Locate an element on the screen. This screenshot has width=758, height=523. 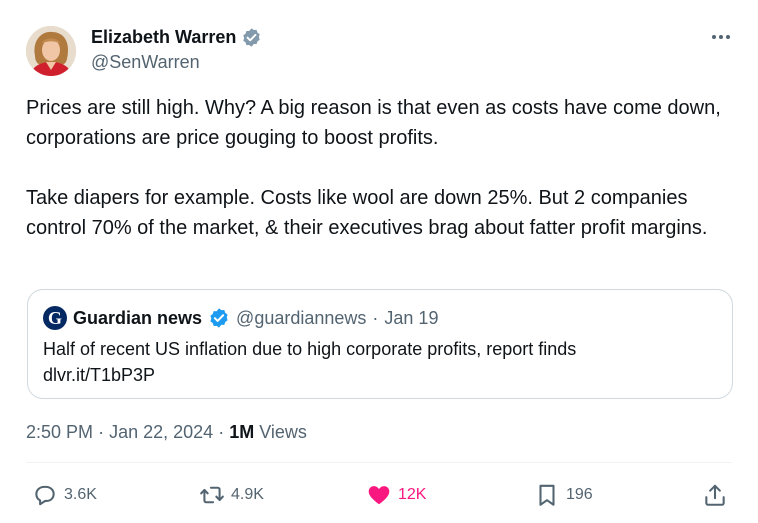
tweet-time: 2:50 PM is located at coordinates (59, 432).